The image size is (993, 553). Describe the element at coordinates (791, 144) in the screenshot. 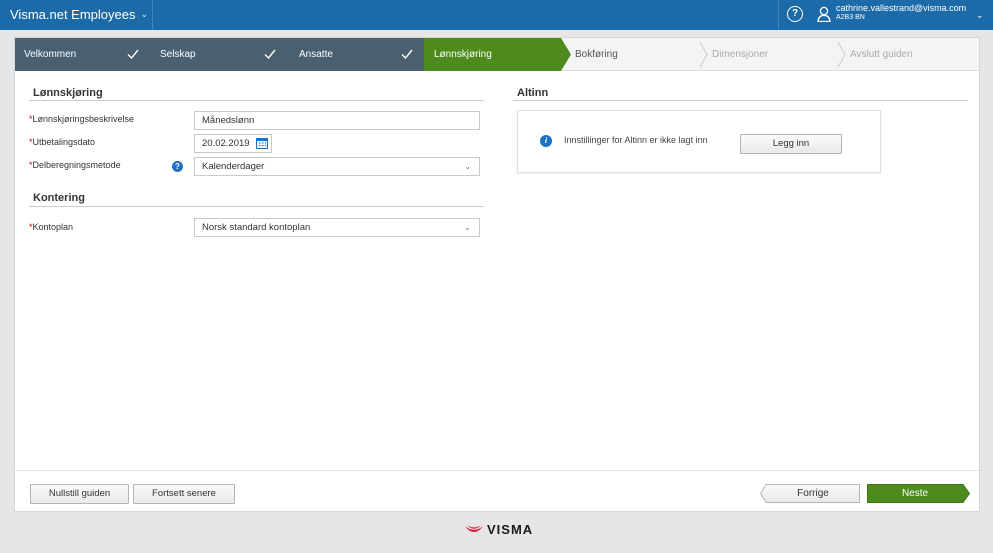

I see `legg-inn-button: Legg inn` at that location.